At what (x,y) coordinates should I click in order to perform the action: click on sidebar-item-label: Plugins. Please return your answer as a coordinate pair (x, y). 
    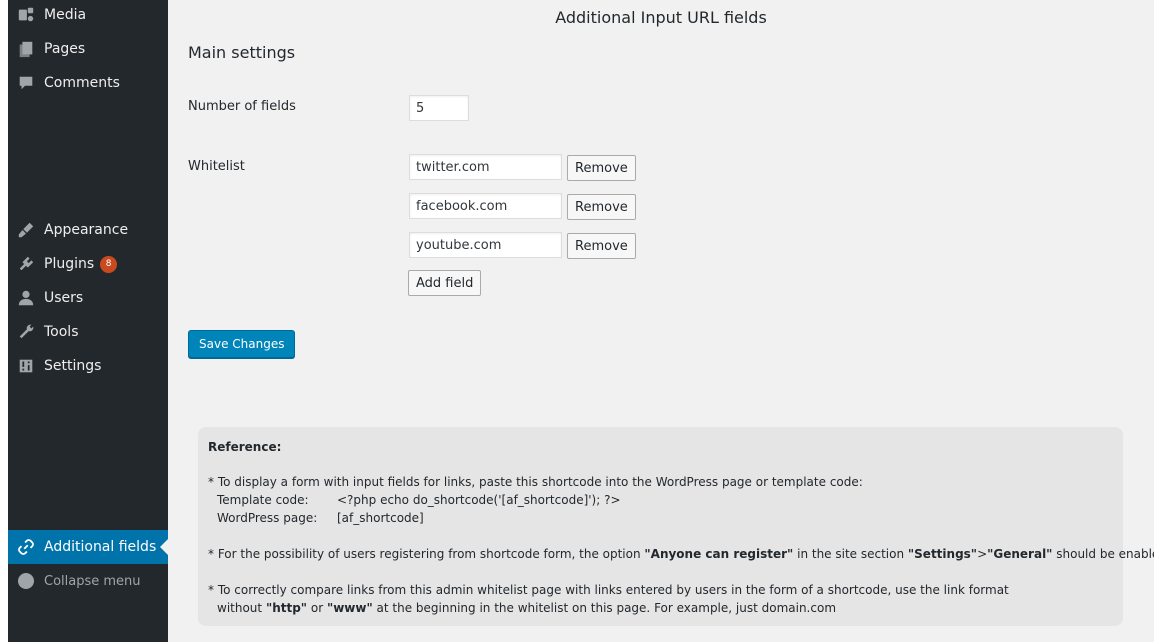
    Looking at the image, I should click on (69, 264).